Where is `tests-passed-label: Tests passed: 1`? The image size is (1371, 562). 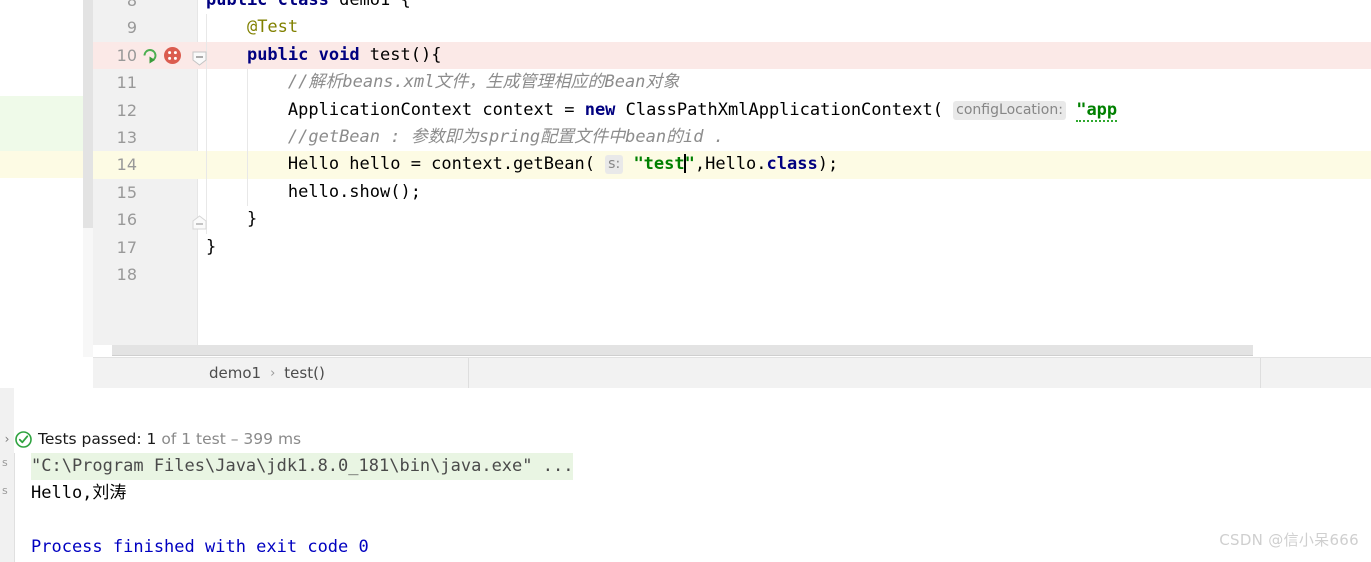 tests-passed-label: Tests passed: 1 is located at coordinates (97, 439).